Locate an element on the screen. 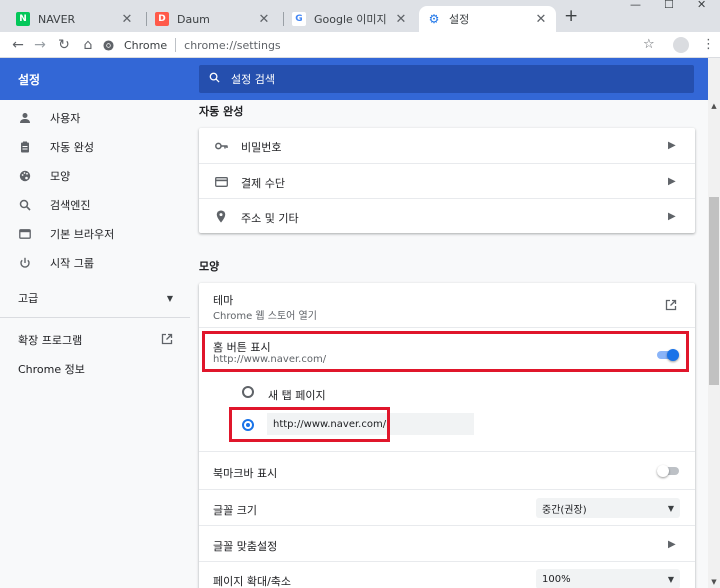 This screenshot has height=588, width=720. power-icon is located at coordinates (25, 263).